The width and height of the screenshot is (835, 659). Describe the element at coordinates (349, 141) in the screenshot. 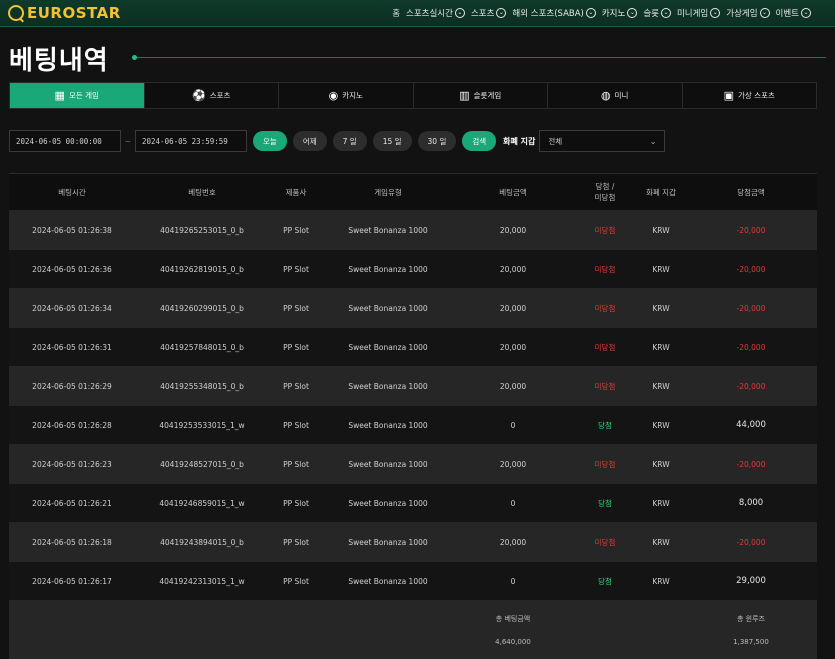

I see `7-days-button: 7 일` at that location.